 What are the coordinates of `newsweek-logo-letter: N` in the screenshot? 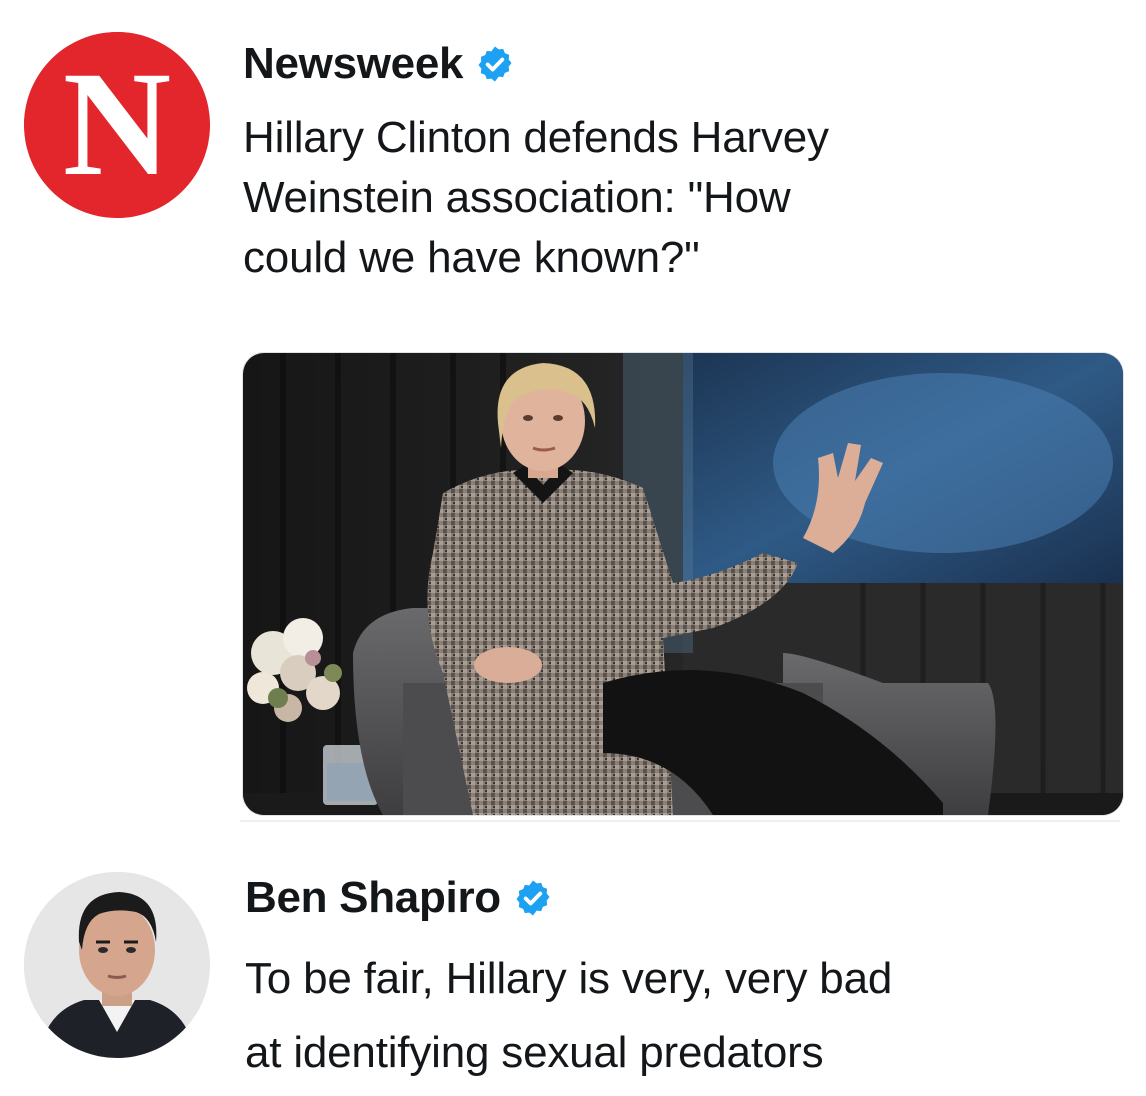 It's located at (117, 124).